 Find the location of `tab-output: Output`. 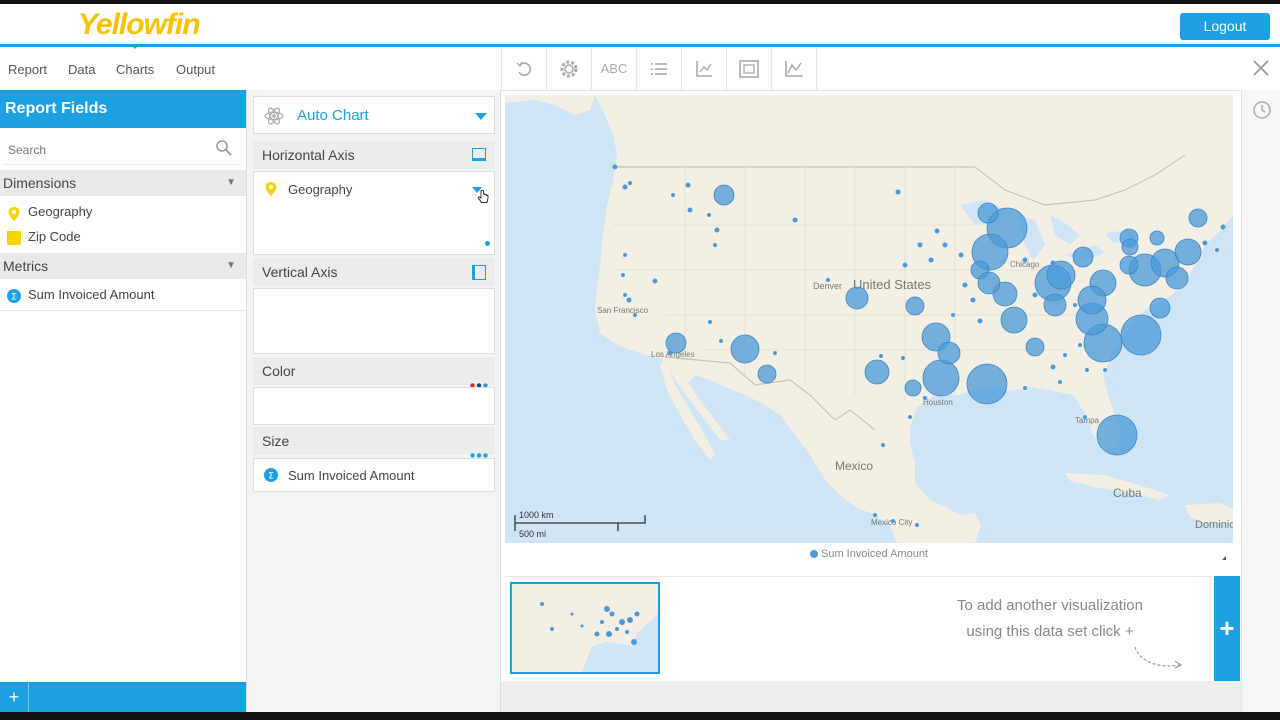

tab-output: Output is located at coordinates (195, 69).